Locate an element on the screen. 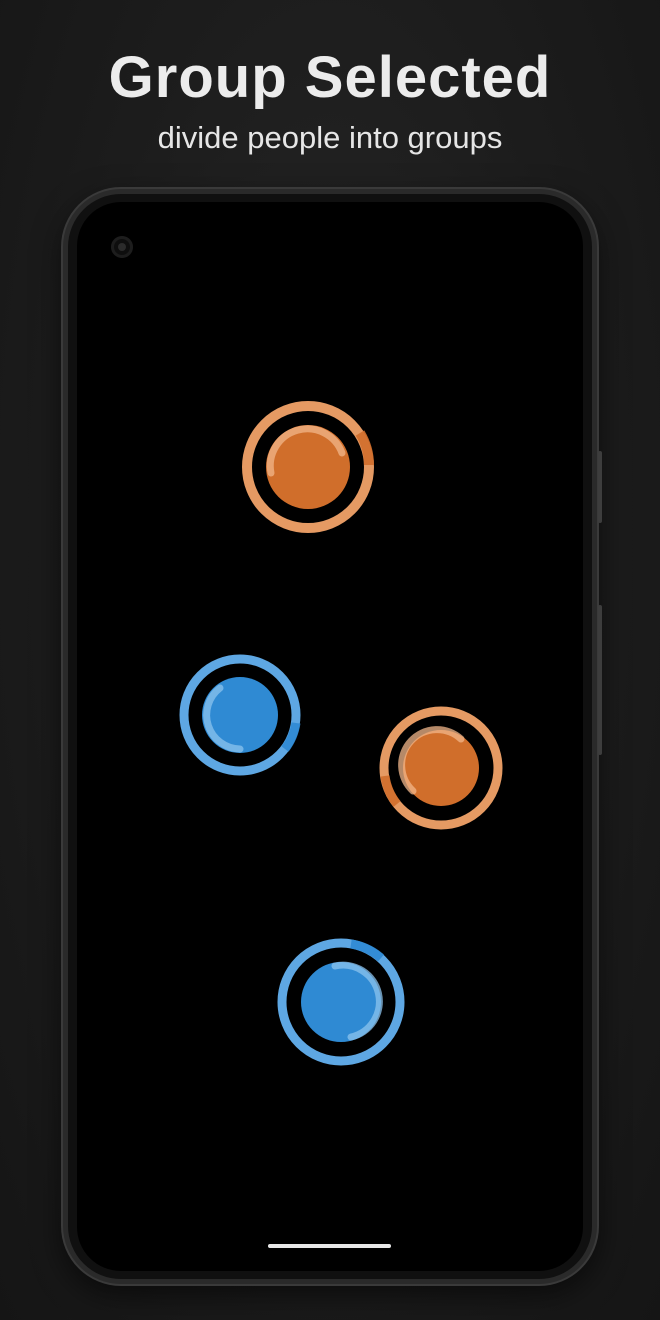 This screenshot has width=660, height=1320. page-subtitle: divide people into groups is located at coordinates (330, 137).